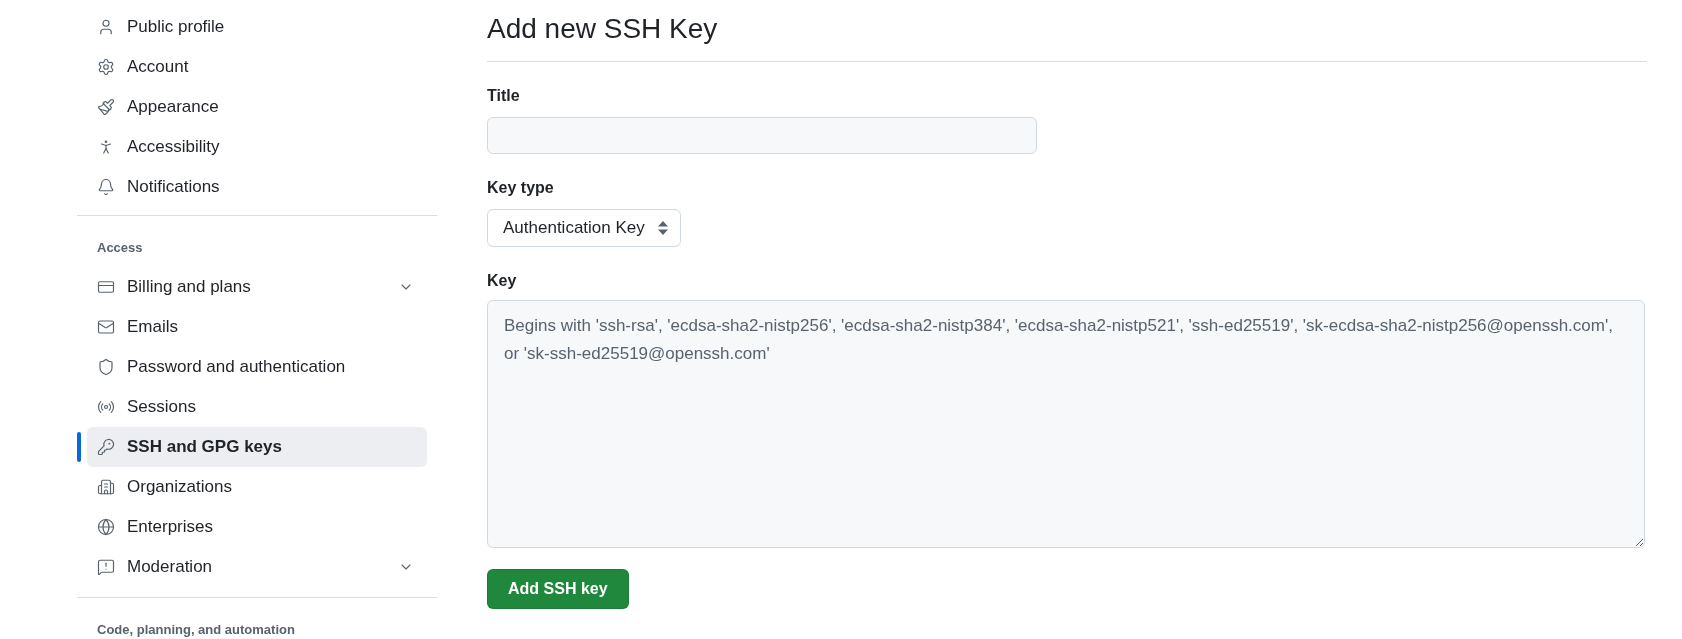 The height and width of the screenshot is (639, 1682). I want to click on text-input, so click(762, 135).